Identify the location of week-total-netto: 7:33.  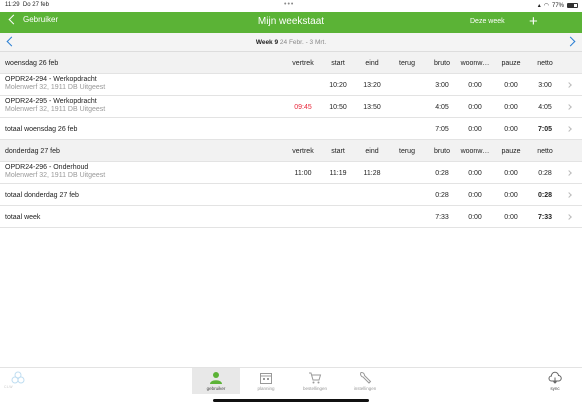
(544, 217).